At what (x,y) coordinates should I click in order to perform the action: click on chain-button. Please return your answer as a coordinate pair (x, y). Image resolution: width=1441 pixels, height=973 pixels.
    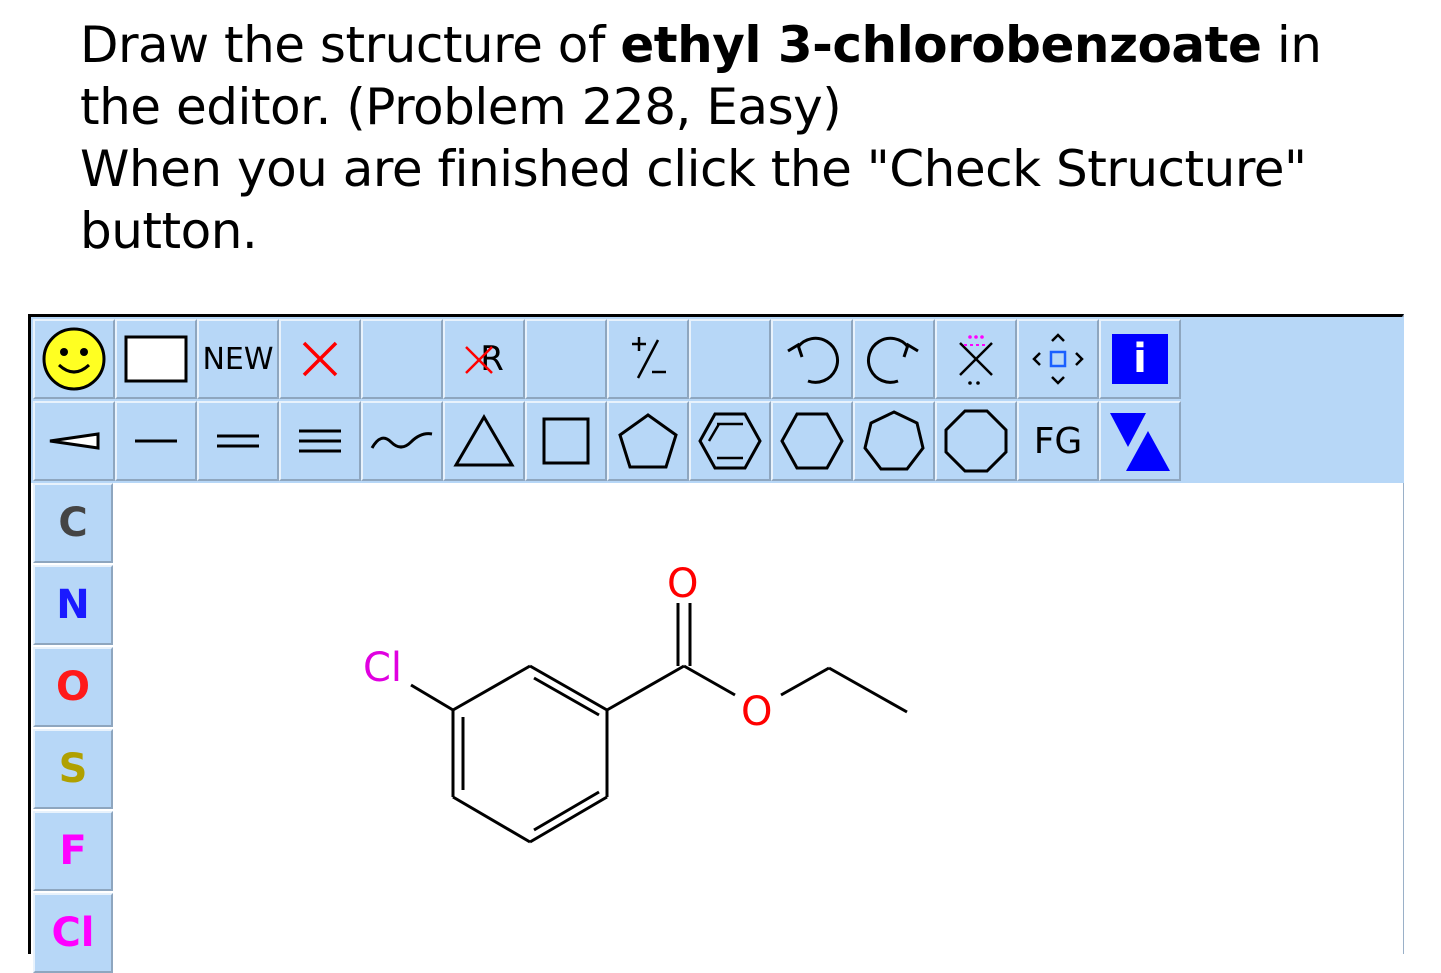
    Looking at the image, I should click on (402, 441).